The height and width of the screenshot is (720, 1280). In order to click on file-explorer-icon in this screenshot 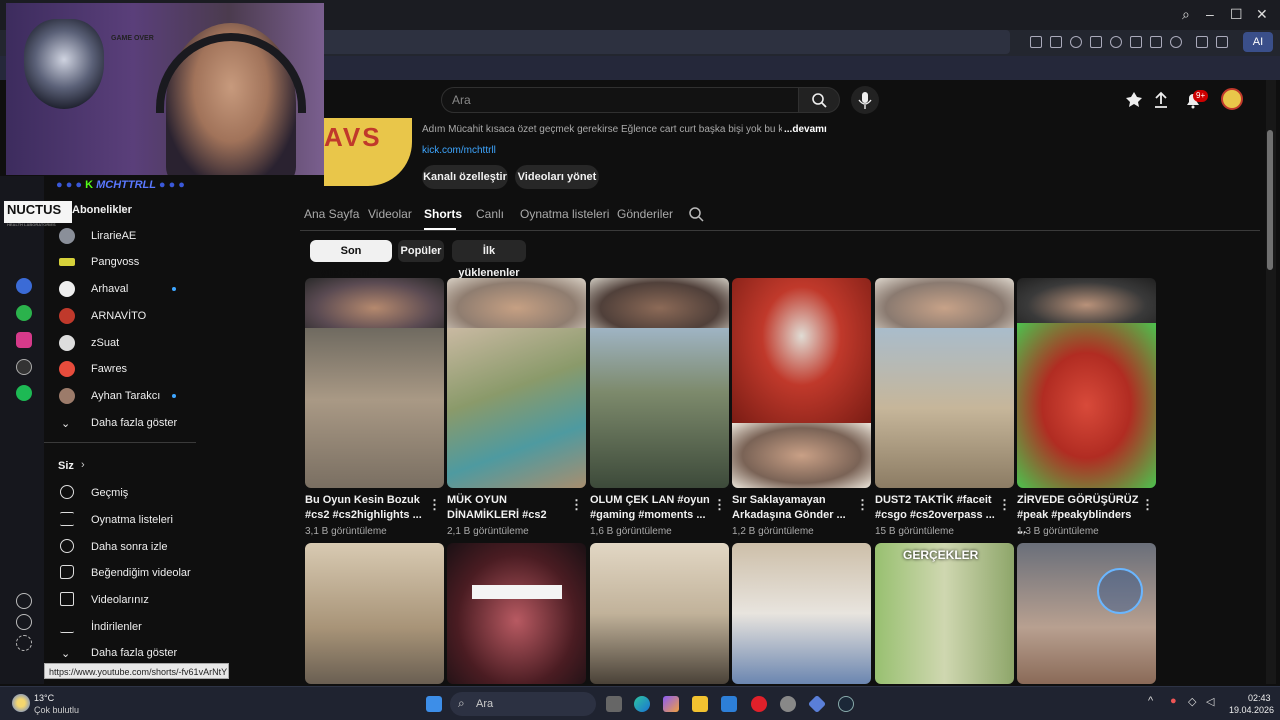, I will do `click(700, 704)`.